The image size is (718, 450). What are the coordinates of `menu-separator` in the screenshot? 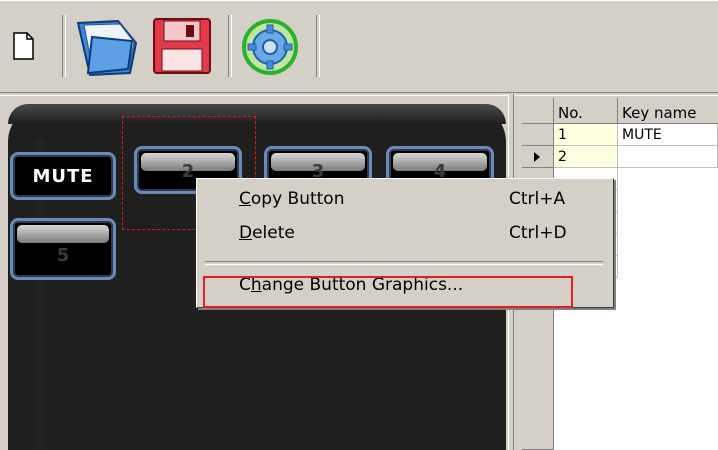 It's located at (404, 263).